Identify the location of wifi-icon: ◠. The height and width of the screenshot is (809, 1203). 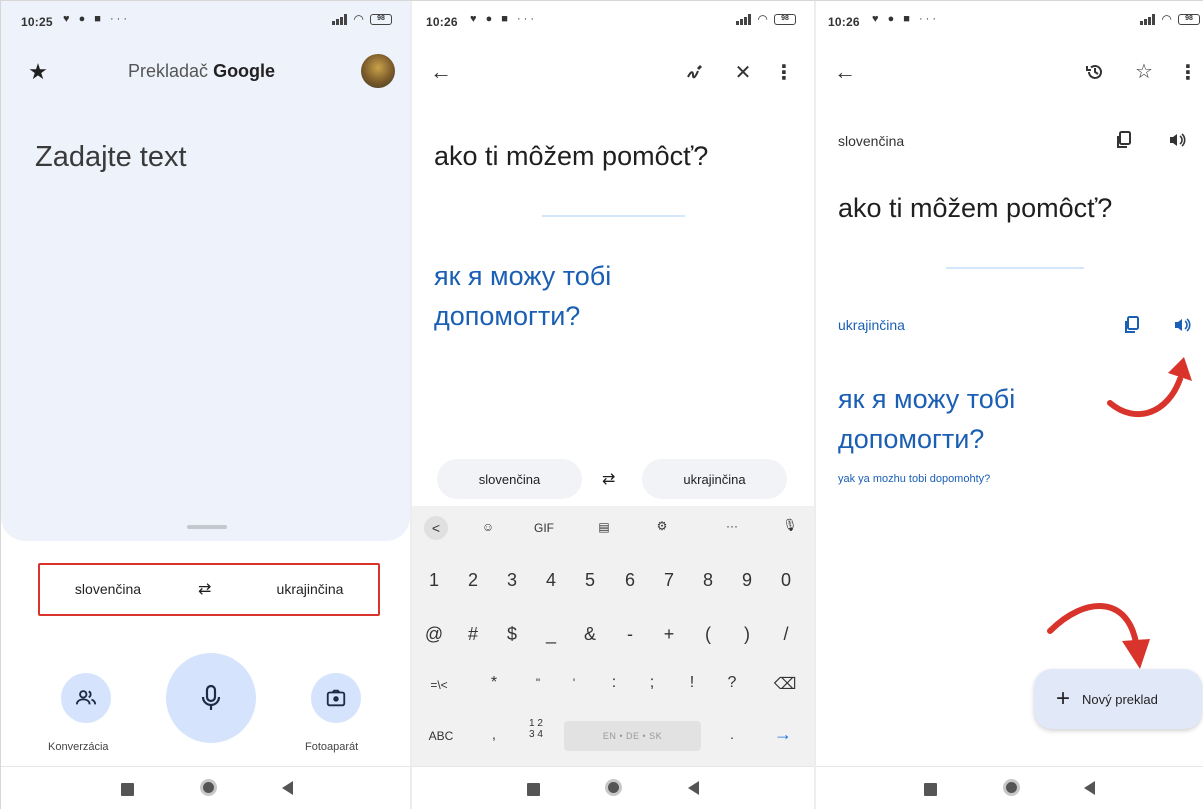
(762, 19).